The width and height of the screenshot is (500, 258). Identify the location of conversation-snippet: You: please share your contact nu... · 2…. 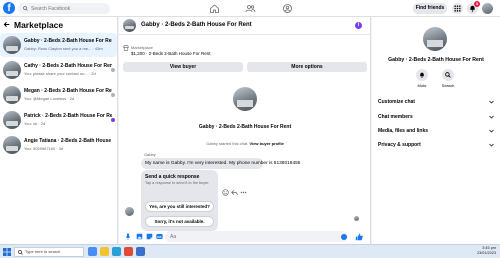
(60, 73).